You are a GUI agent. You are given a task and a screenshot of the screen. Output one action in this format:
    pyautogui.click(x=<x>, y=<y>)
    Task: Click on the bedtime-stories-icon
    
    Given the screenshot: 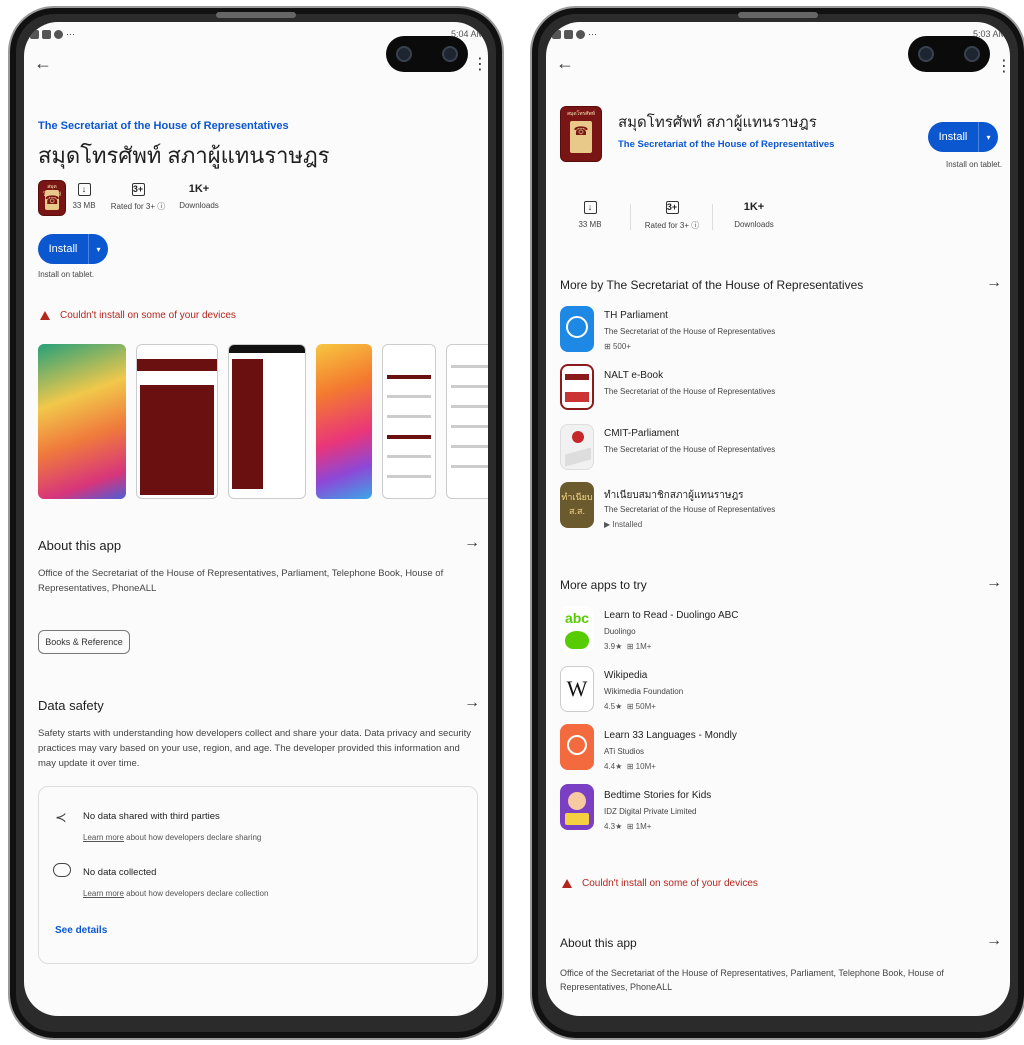 What is the action you would take?
    pyautogui.click(x=577, y=807)
    